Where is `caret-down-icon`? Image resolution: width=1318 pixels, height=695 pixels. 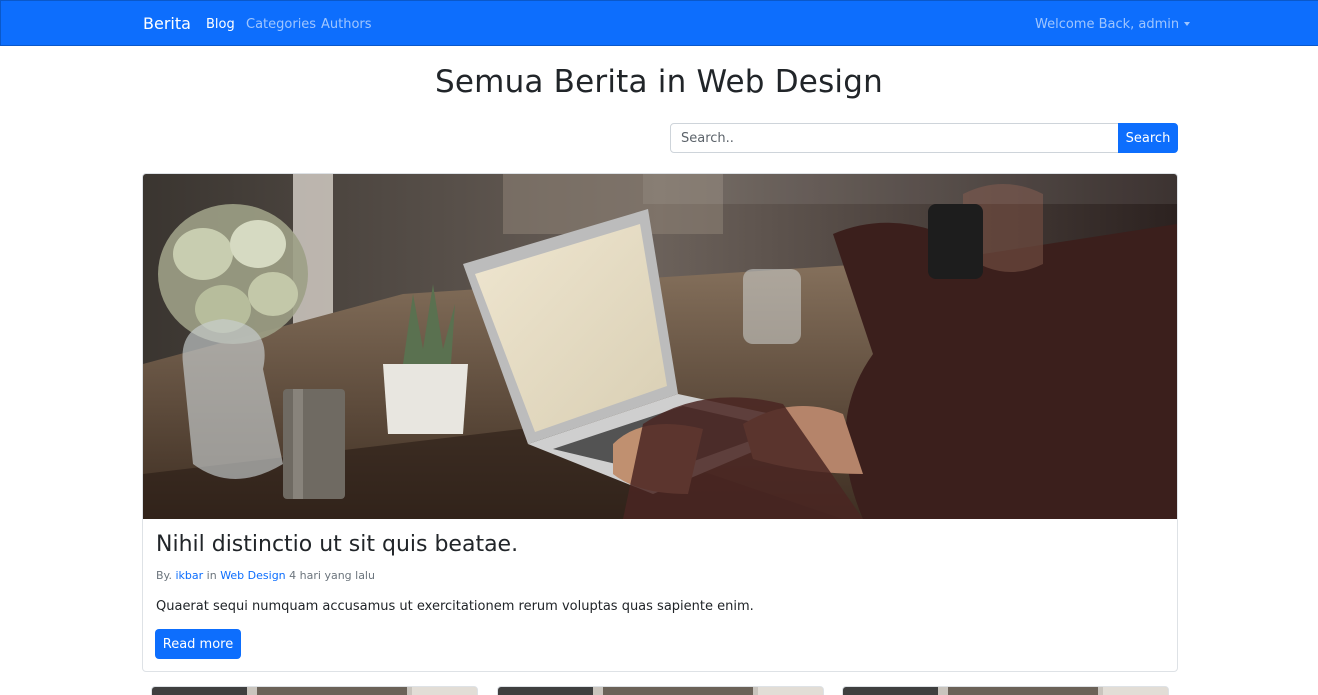 caret-down-icon is located at coordinates (1187, 23).